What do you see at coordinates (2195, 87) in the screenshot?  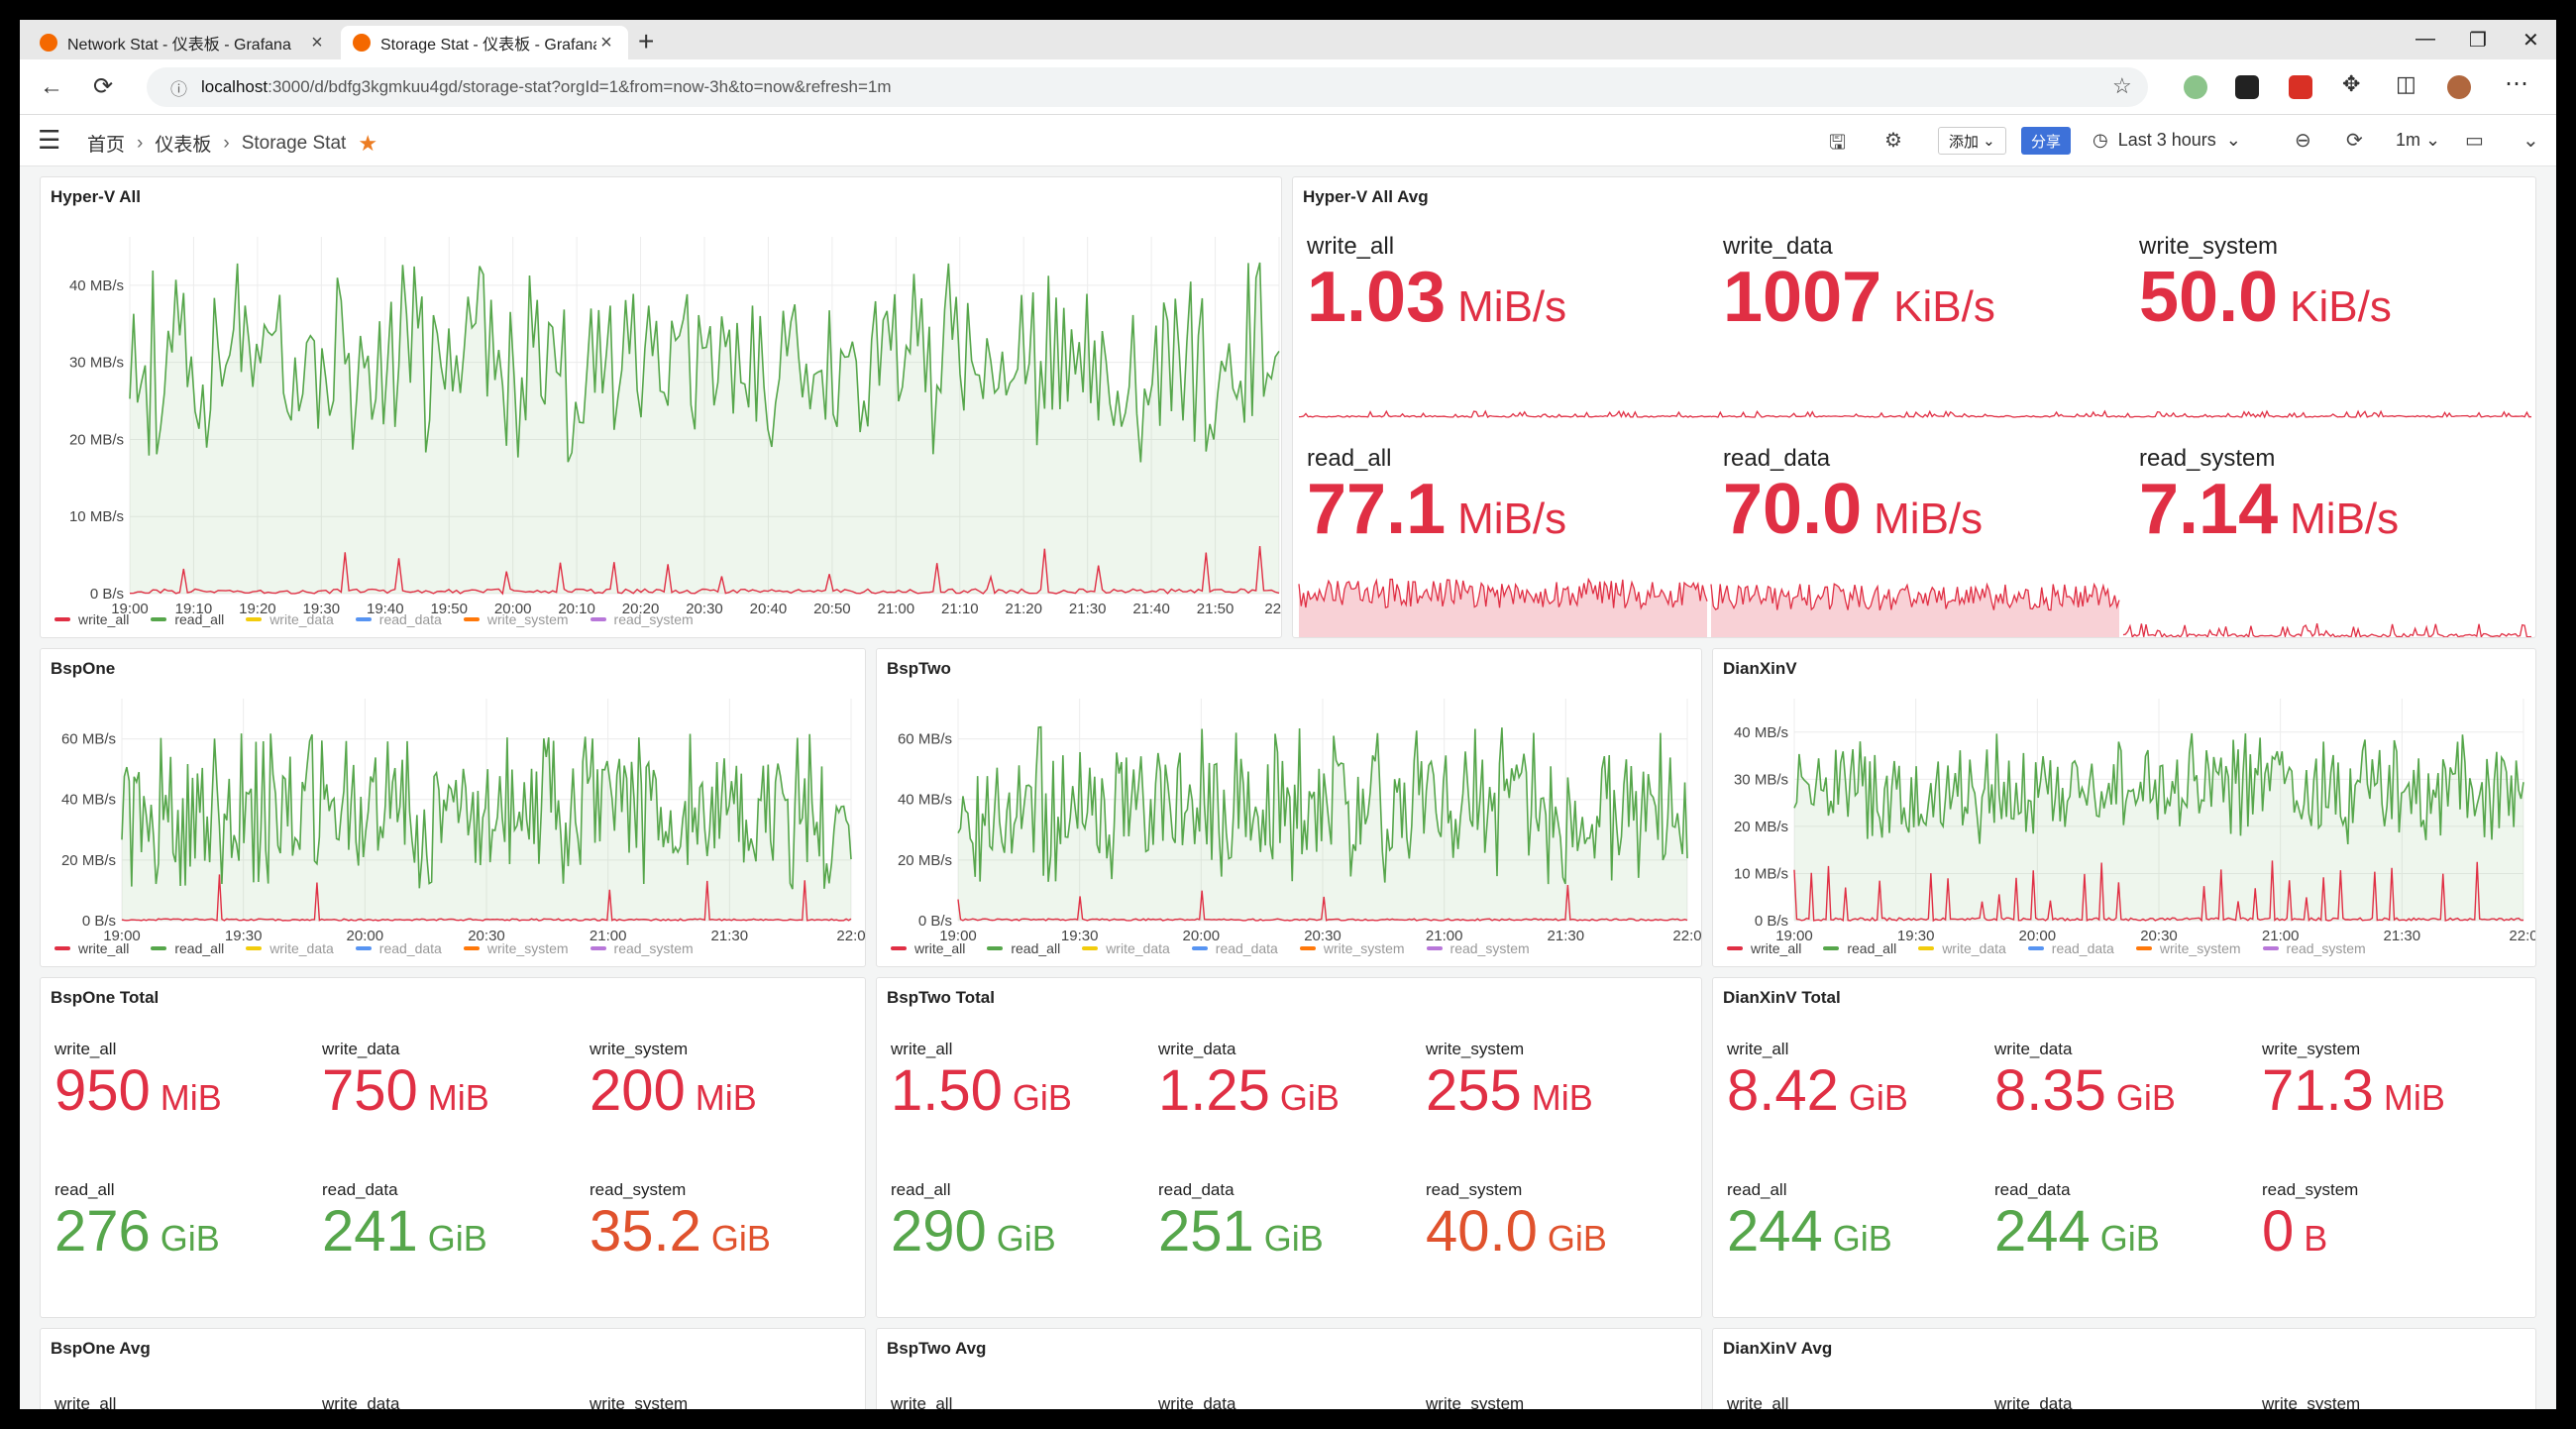 I see `extension-circle-icon` at bounding box center [2195, 87].